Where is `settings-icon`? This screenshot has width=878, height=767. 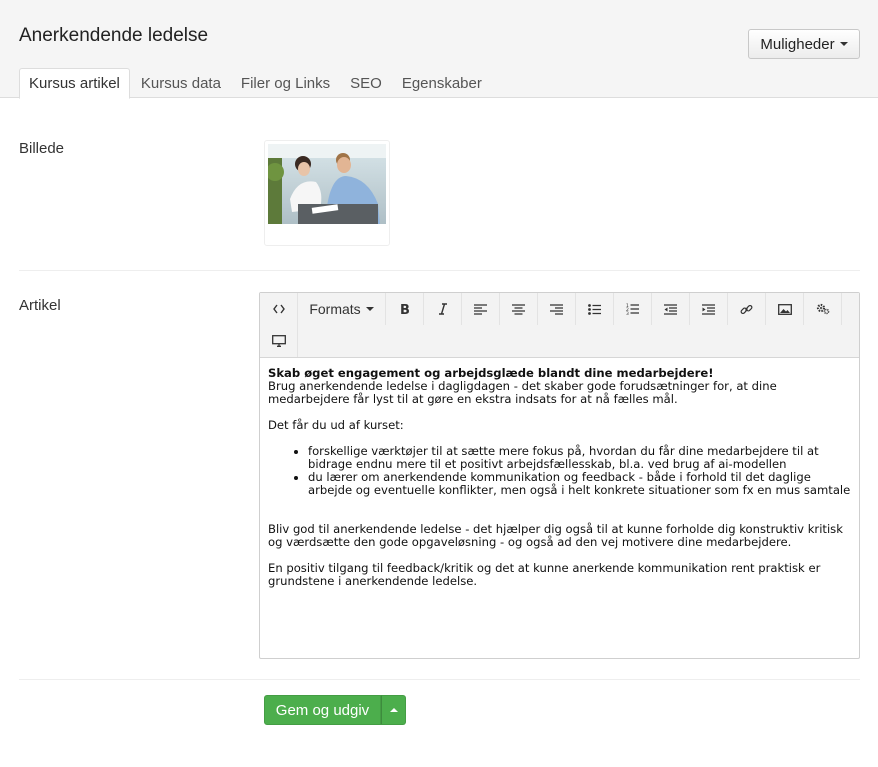
settings-icon is located at coordinates (822, 309).